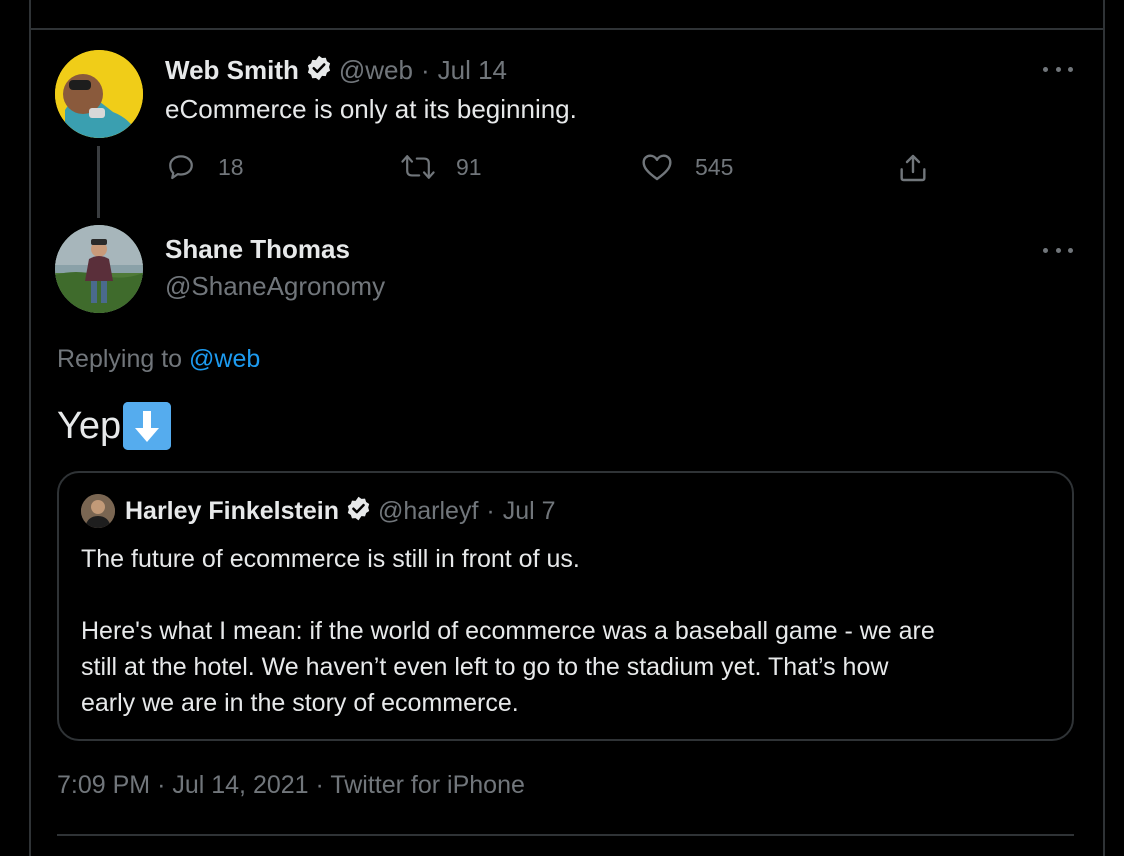 This screenshot has width=1124, height=856. What do you see at coordinates (205, 167) in the screenshot?
I see `reply-button: 18` at bounding box center [205, 167].